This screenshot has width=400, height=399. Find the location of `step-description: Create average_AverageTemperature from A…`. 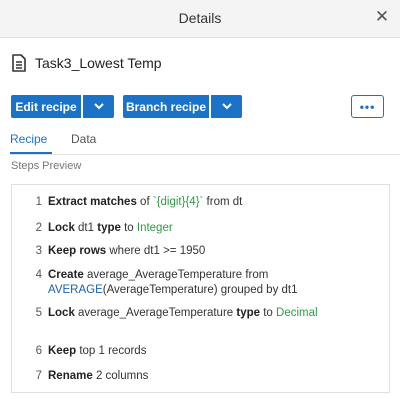

step-description: Create average_AverageTemperature from A… is located at coordinates (214, 283).